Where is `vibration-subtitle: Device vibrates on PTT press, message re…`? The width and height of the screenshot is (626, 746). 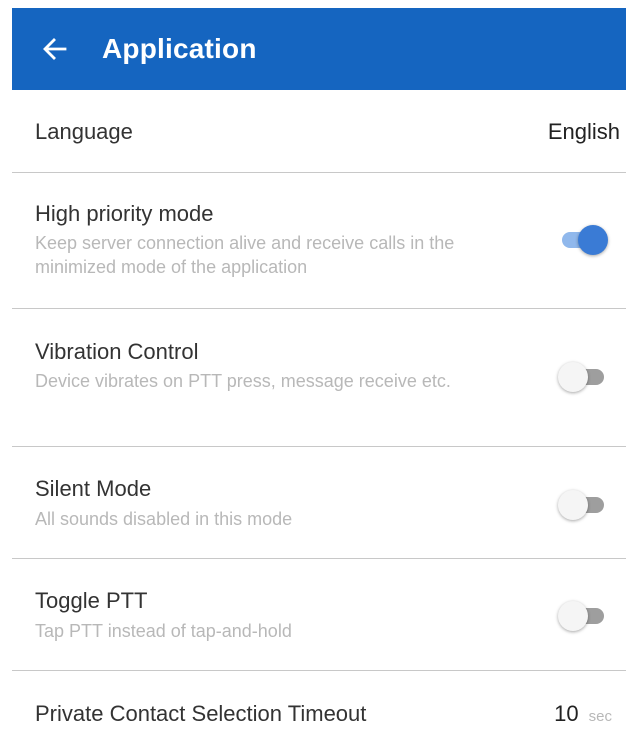
vibration-subtitle: Device vibrates on PTT press, message re… is located at coordinates (243, 381).